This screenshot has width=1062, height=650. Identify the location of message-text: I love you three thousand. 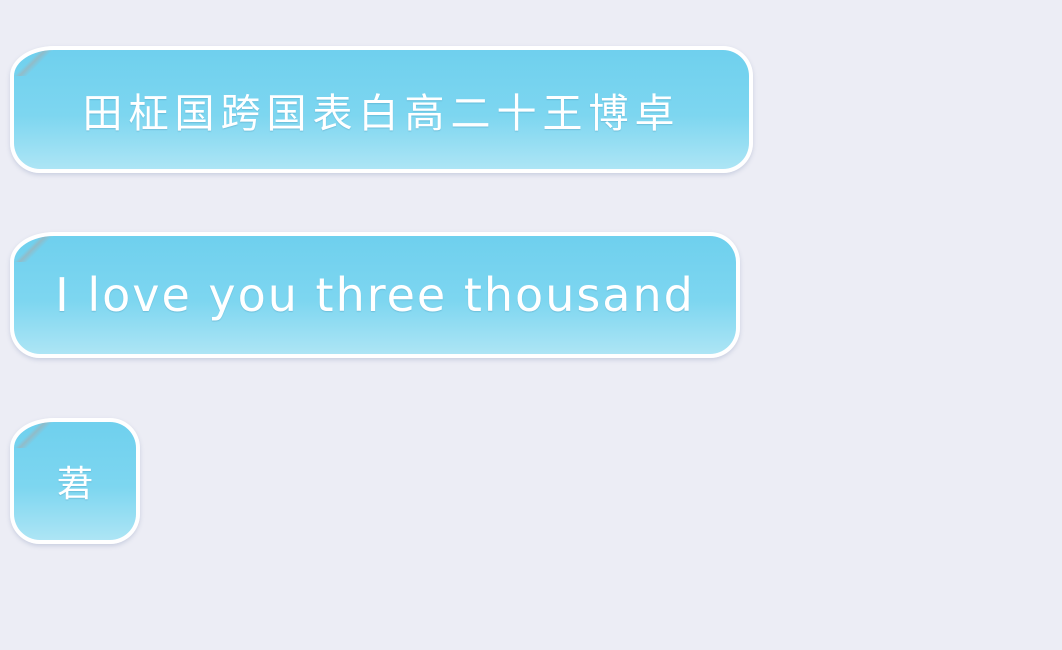
(375, 295).